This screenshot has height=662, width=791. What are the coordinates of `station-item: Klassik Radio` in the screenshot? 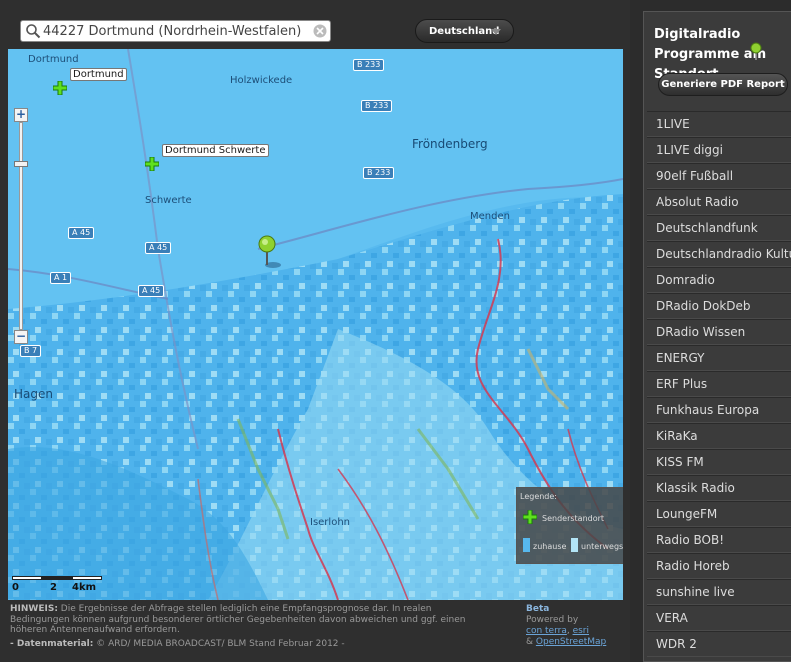 It's located at (719, 488).